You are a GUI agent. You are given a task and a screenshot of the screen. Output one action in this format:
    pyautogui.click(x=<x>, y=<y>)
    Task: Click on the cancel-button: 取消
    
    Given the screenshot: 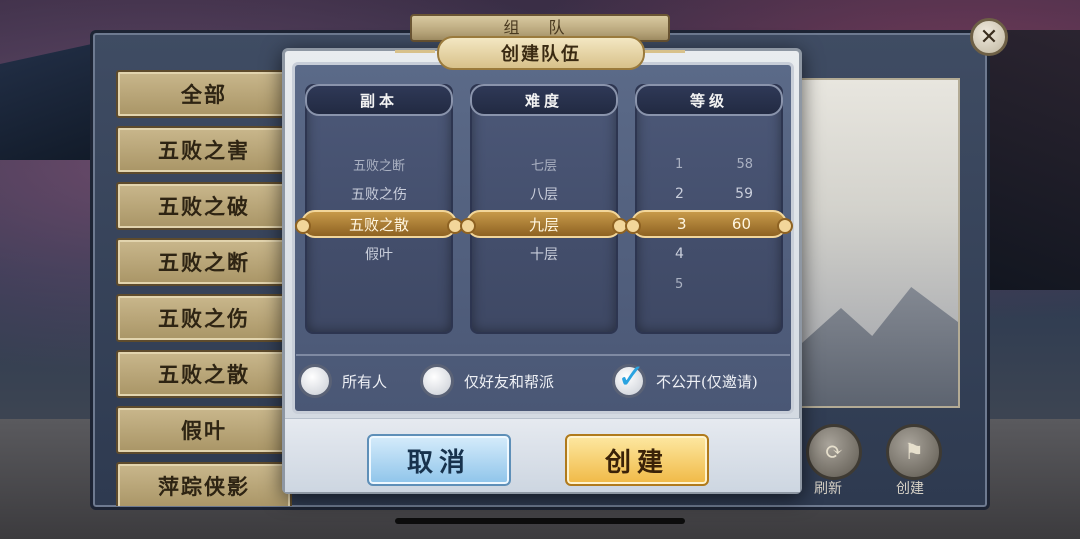 What is the action you would take?
    pyautogui.click(x=439, y=460)
    